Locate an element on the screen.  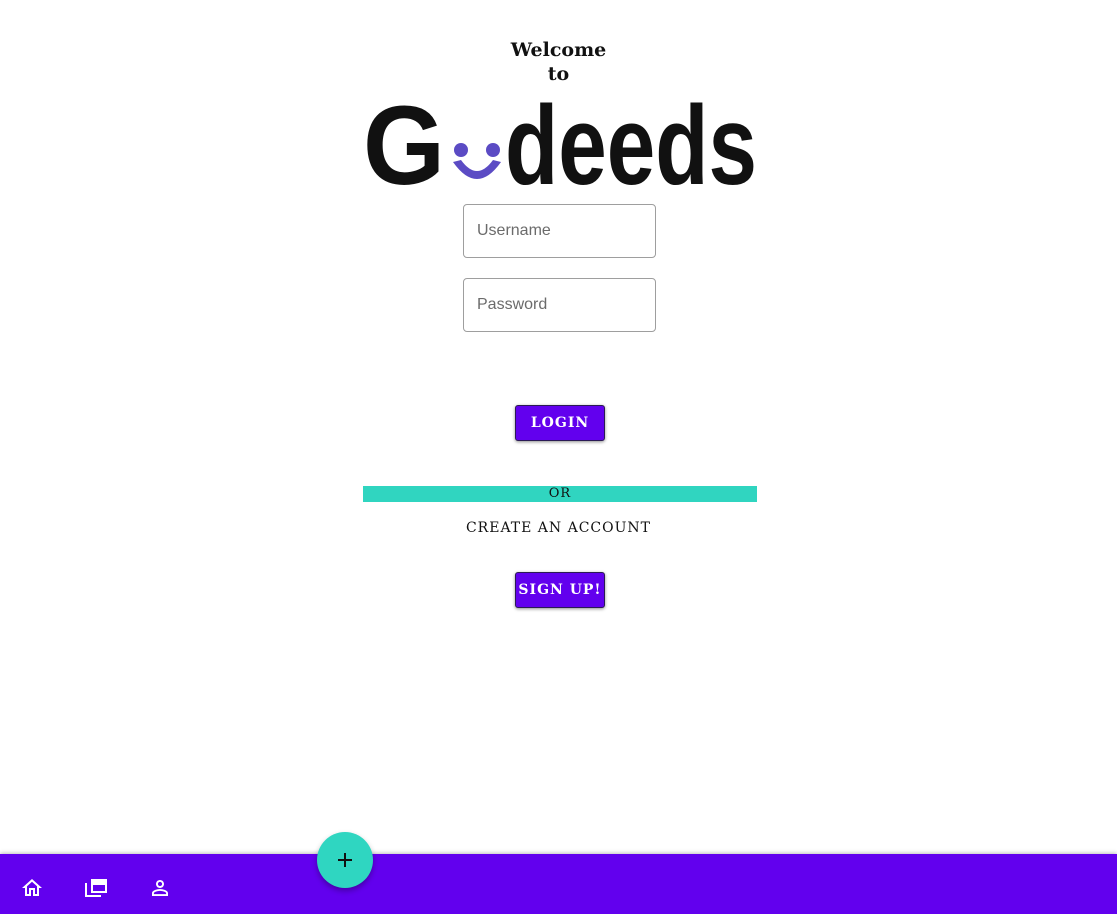
signup-button: SIGN UP! is located at coordinates (560, 590).